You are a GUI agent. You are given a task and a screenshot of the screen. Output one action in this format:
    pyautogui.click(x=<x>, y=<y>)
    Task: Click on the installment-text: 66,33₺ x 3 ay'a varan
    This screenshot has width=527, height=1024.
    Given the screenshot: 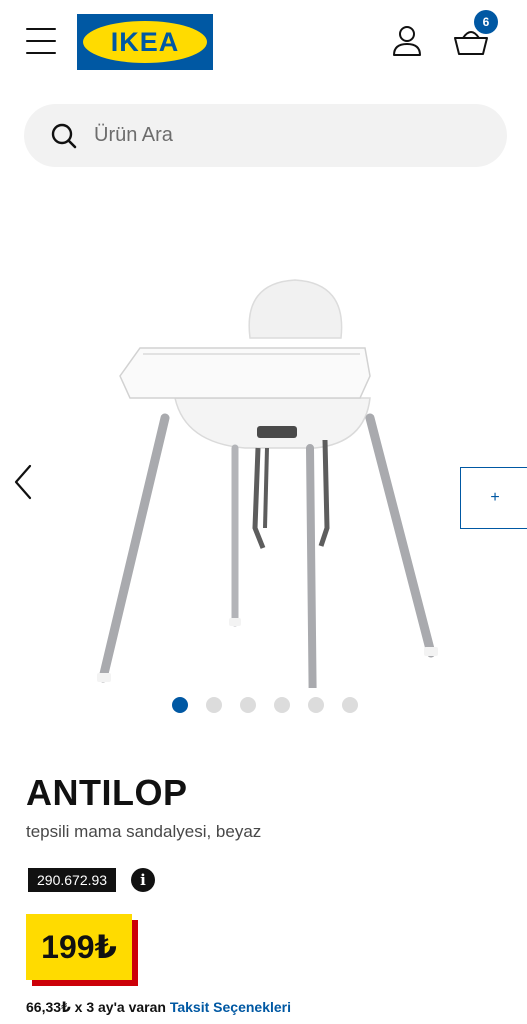 What is the action you would take?
    pyautogui.click(x=96, y=1007)
    